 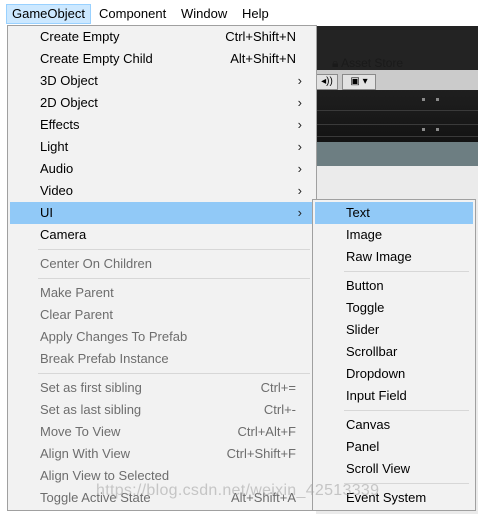 I want to click on gameobject-menu-item-set-as-last-sibling: Set as last sibling Ctrl+-, so click(x=162, y=410).